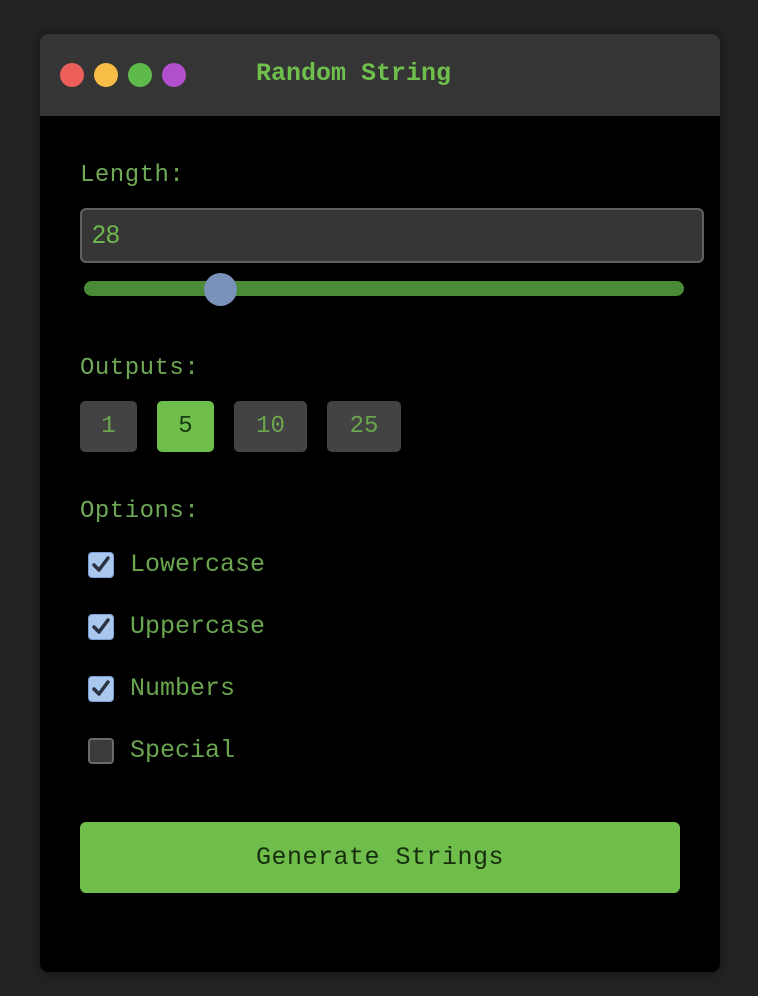 This screenshot has height=996, width=758. What do you see at coordinates (185, 426) in the screenshot?
I see `output-count-5-button: 5` at bounding box center [185, 426].